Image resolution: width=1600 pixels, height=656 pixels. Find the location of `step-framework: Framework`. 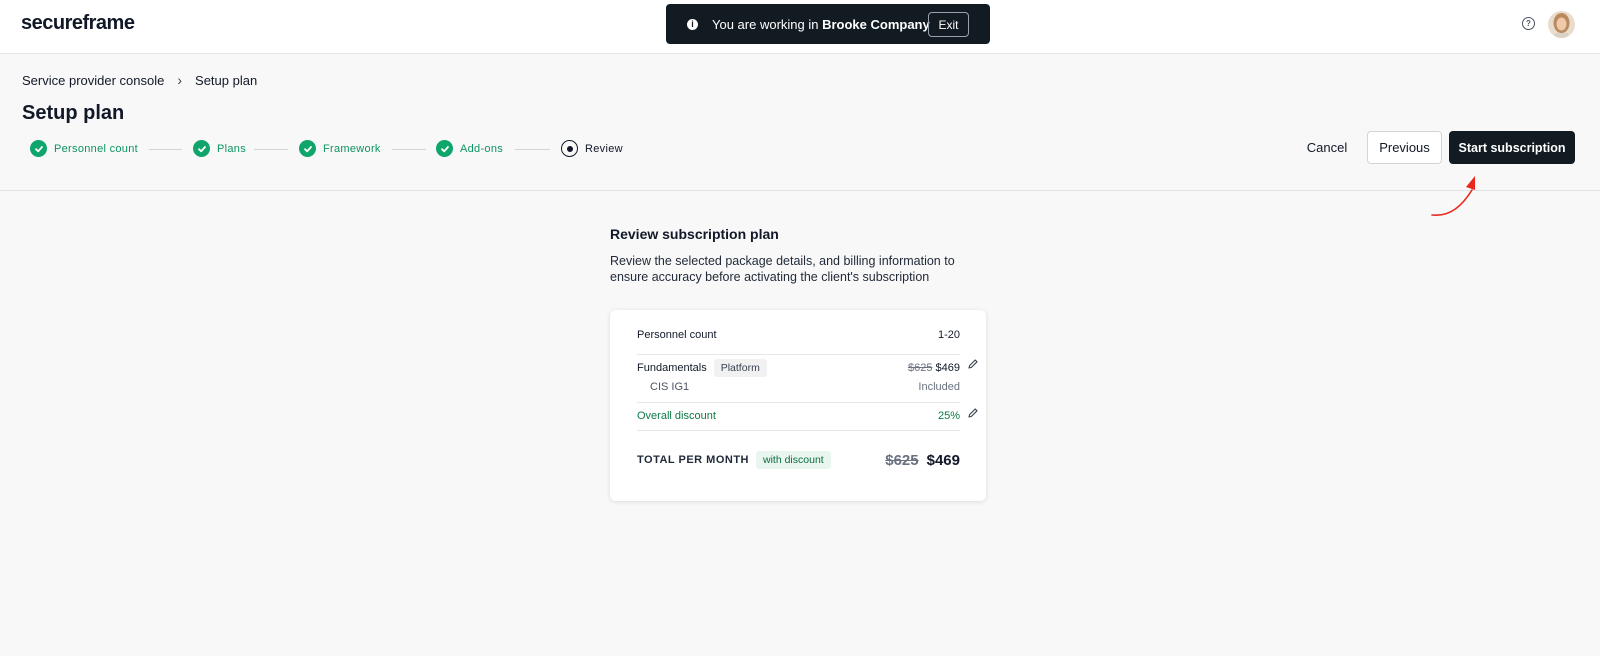

step-framework: Framework is located at coordinates (340, 148).